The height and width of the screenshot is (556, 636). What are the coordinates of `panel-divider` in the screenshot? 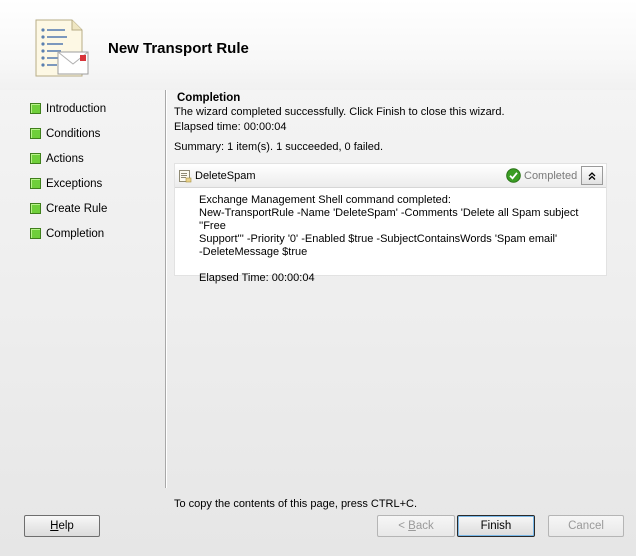 It's located at (165, 289).